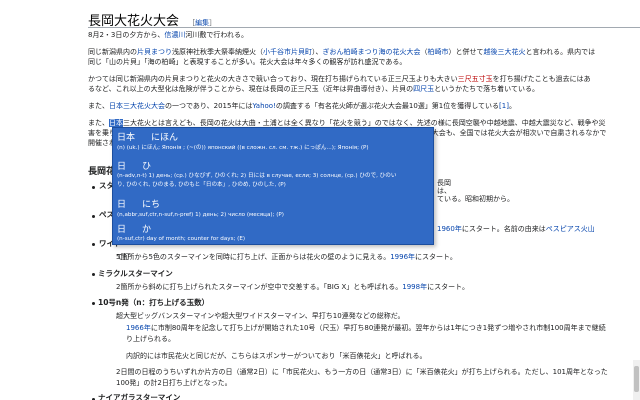  What do you see at coordinates (116, 123) in the screenshot?
I see `selected-word-nihon: 日本` at bounding box center [116, 123].